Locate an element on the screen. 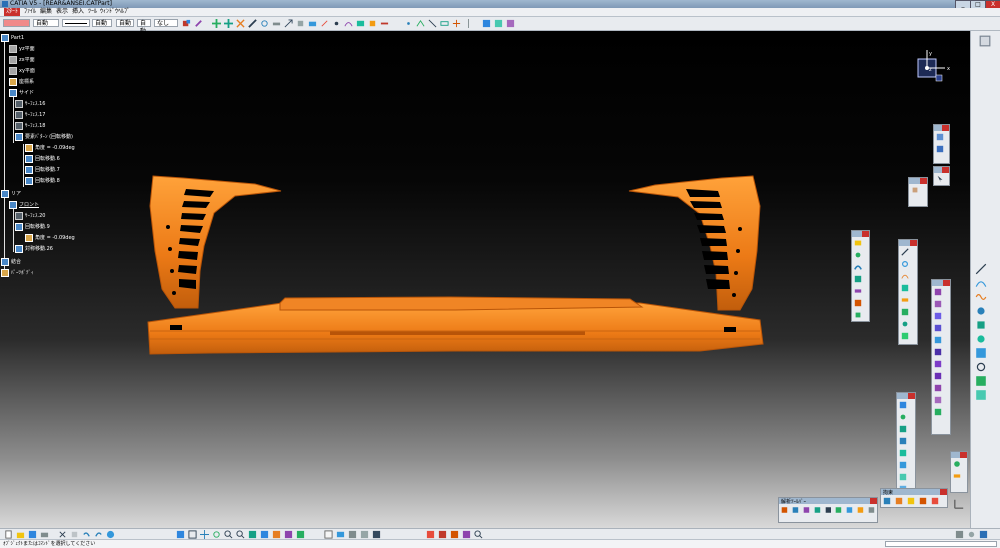 This screenshot has height=548, width=1000. palette-curves is located at coordinates (908, 292).